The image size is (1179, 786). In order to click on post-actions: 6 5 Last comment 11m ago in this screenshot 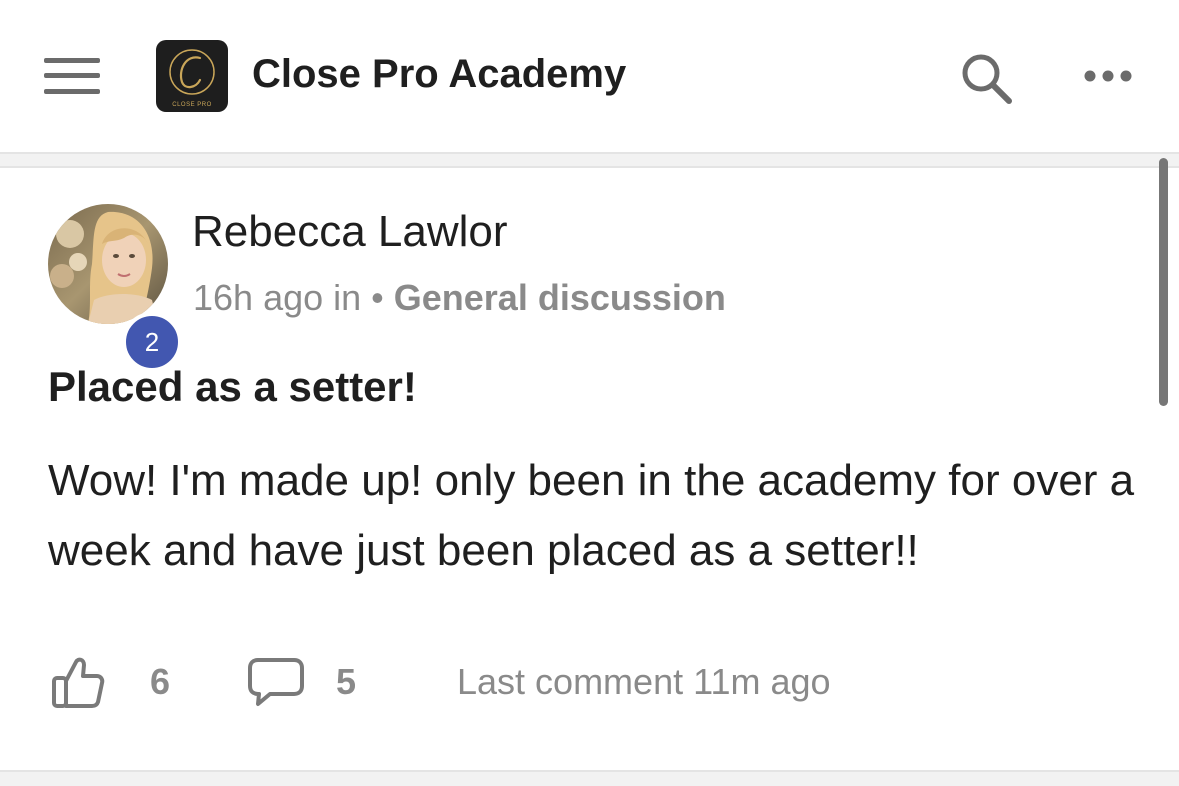, I will do `click(589, 683)`.